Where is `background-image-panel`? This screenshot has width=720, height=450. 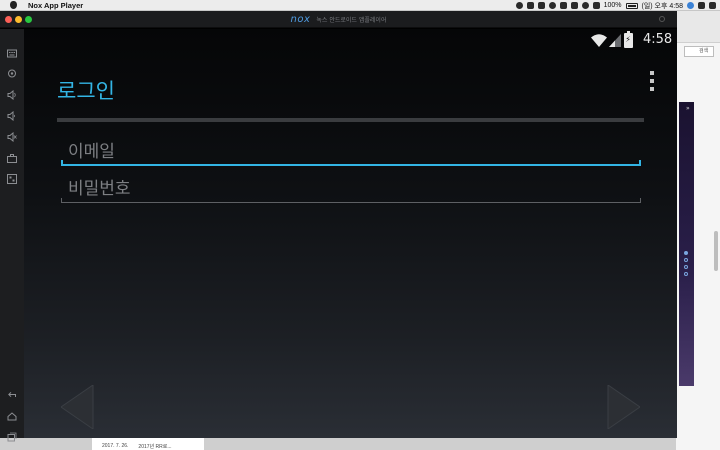
background-image-panel is located at coordinates (686, 244).